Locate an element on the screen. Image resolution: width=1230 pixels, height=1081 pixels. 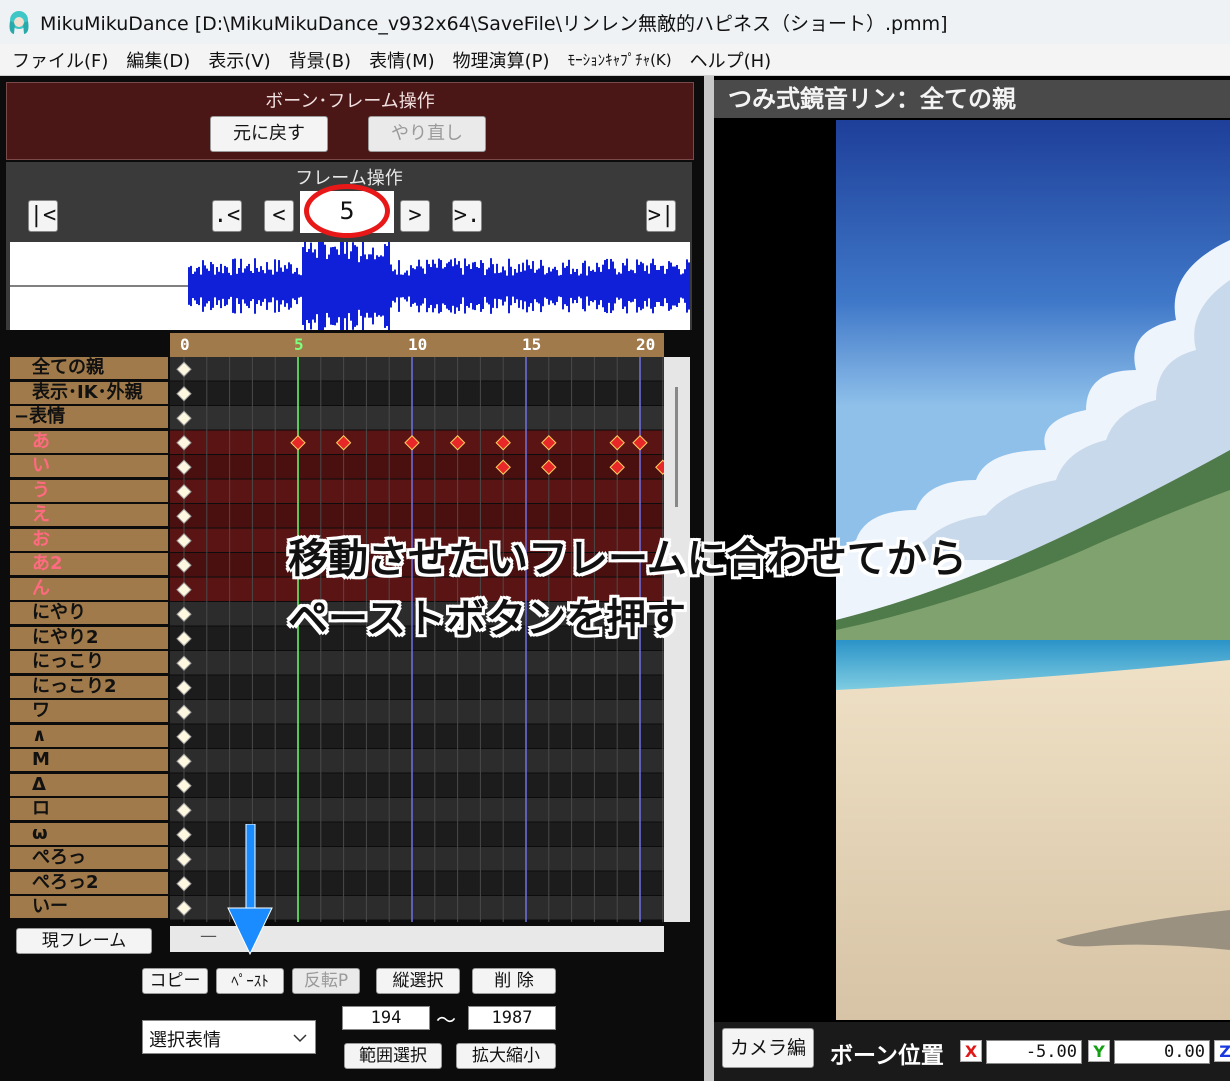
waveform-graph is located at coordinates (350, 286).